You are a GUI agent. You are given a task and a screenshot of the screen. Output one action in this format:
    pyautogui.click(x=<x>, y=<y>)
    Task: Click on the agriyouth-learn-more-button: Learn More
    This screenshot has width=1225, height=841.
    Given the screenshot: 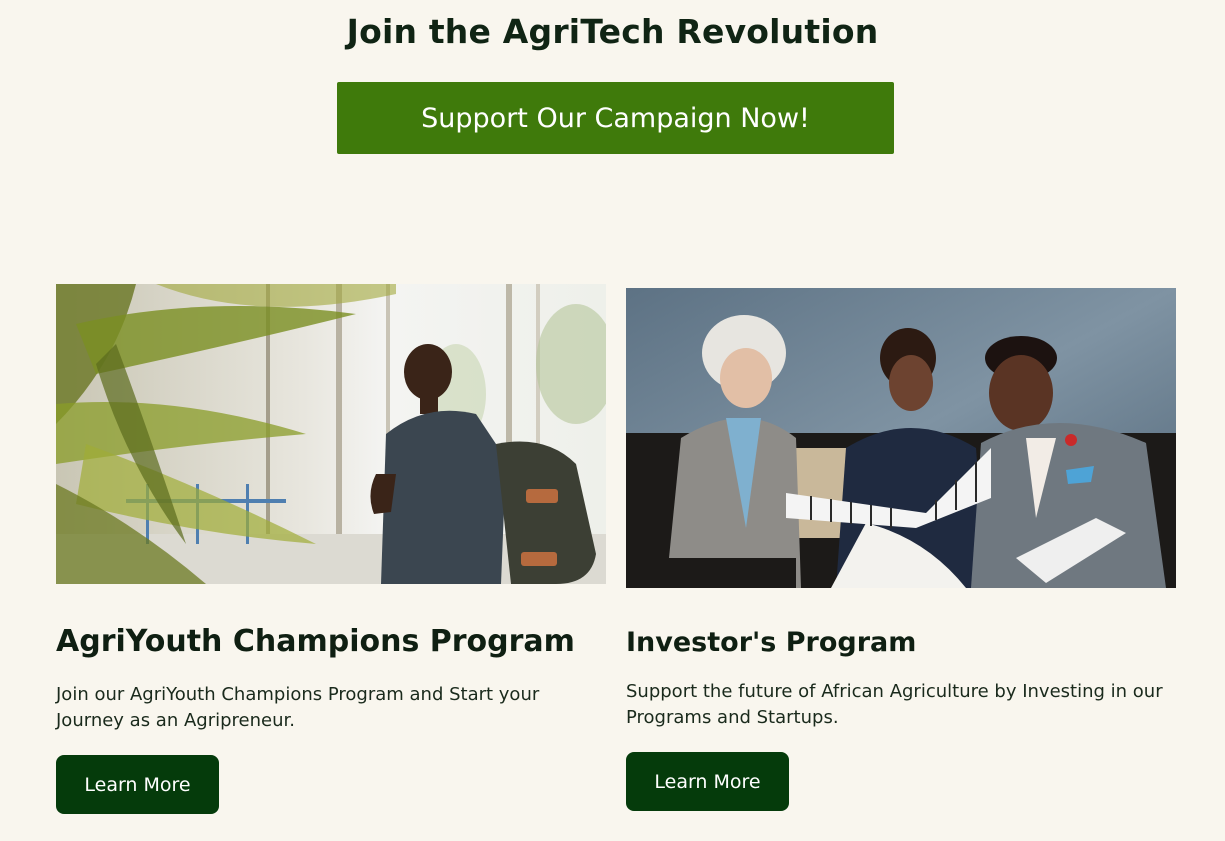 What is the action you would take?
    pyautogui.click(x=137, y=784)
    